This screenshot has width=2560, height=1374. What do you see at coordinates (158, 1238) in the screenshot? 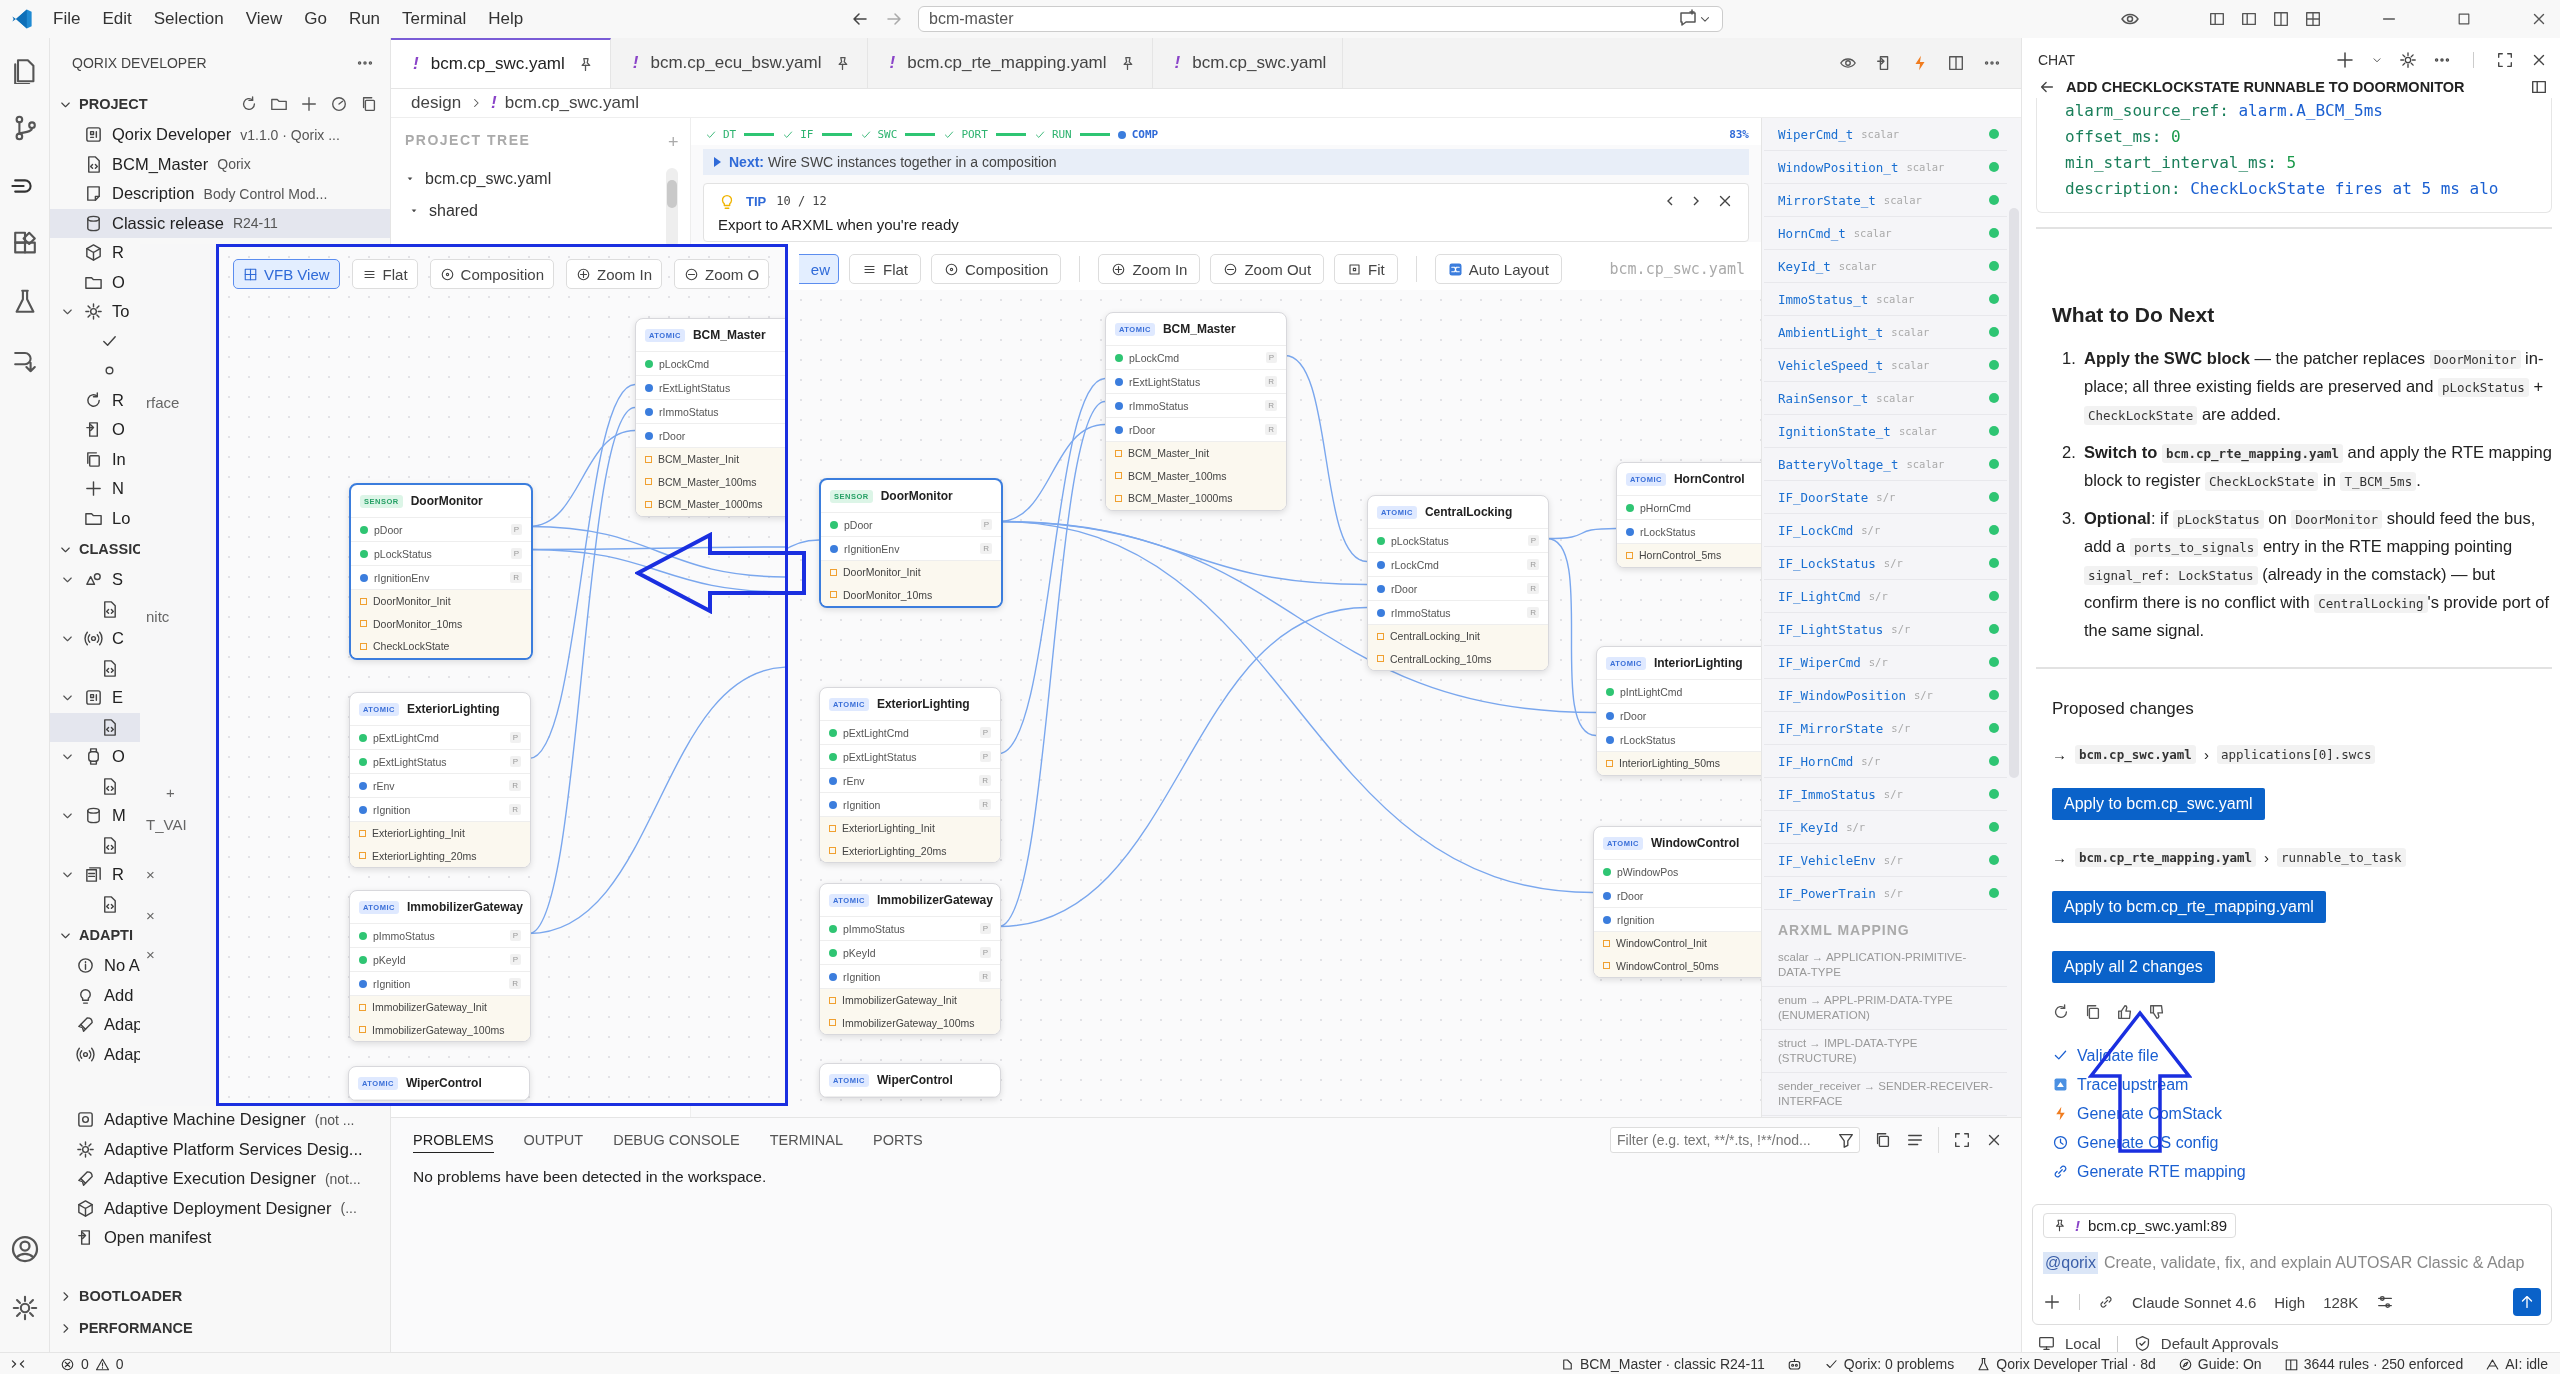
I see `tree-item-label: Open manifest` at bounding box center [158, 1238].